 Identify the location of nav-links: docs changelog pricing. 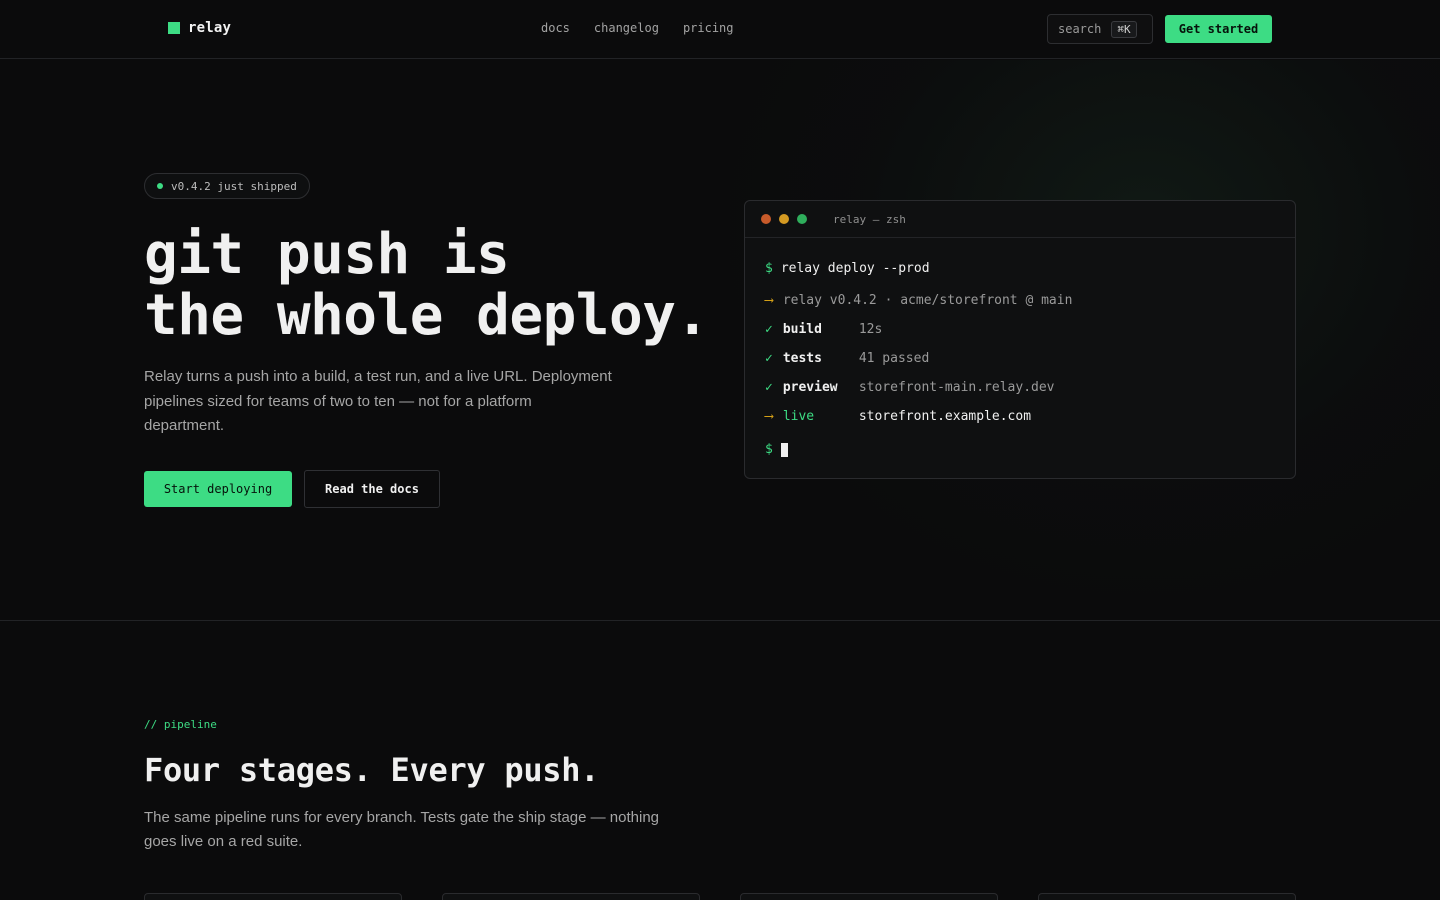
(637, 28).